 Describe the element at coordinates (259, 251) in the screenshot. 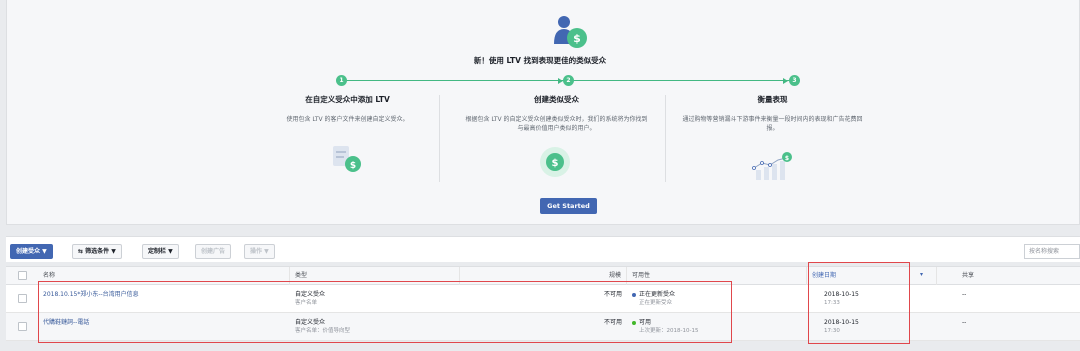

I see `actions-button: 操作 ▼` at that location.